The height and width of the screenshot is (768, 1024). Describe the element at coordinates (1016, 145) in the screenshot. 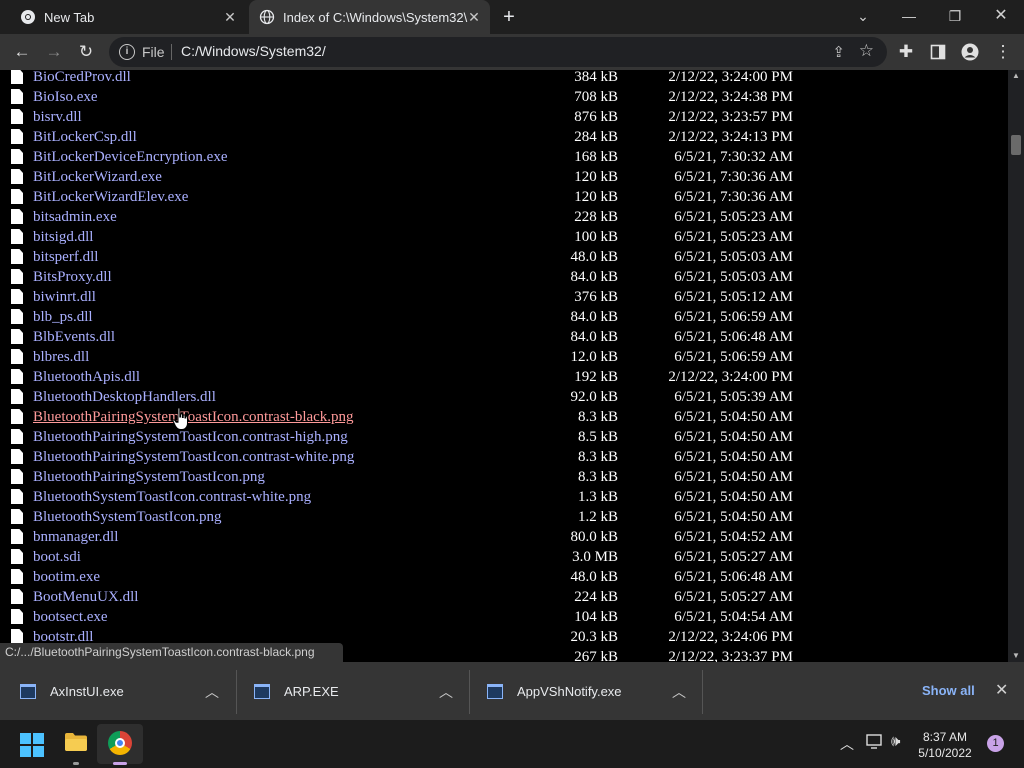

I see `scrollbar-thumb` at that location.